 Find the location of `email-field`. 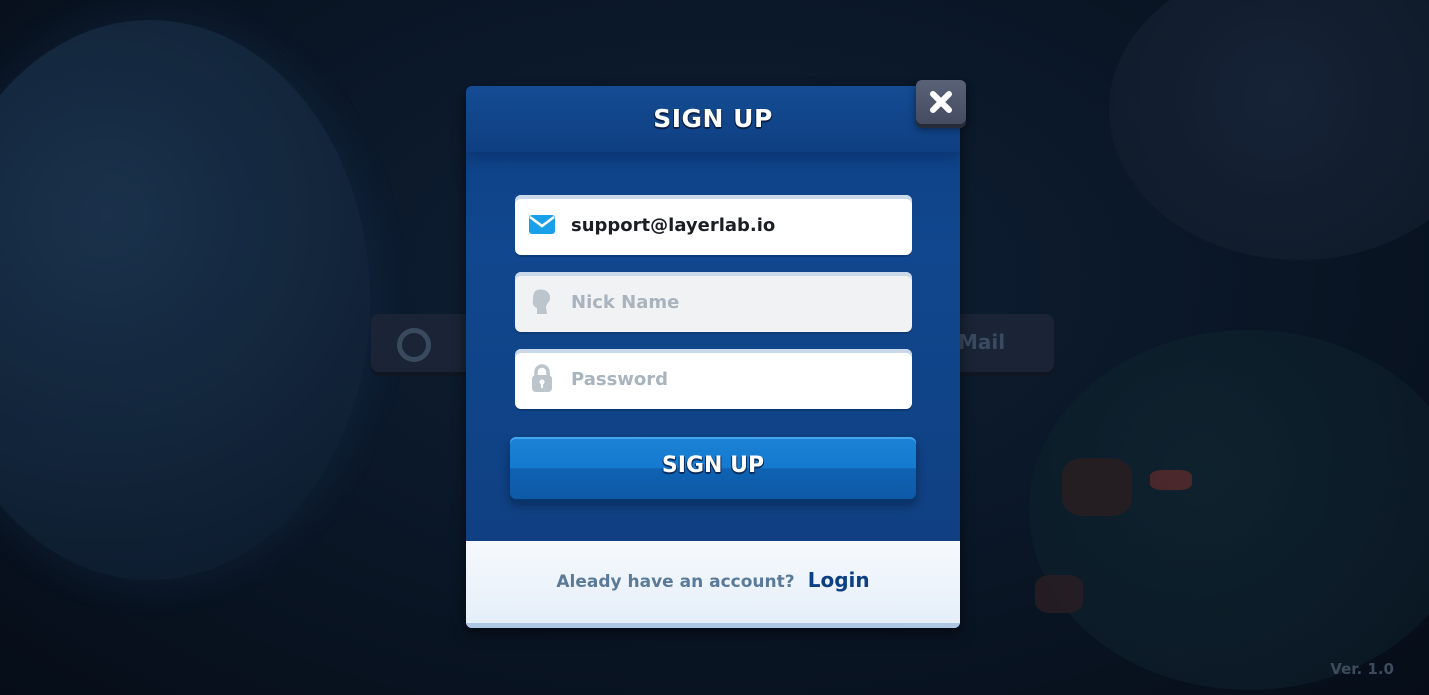

email-field is located at coordinates (713, 225).